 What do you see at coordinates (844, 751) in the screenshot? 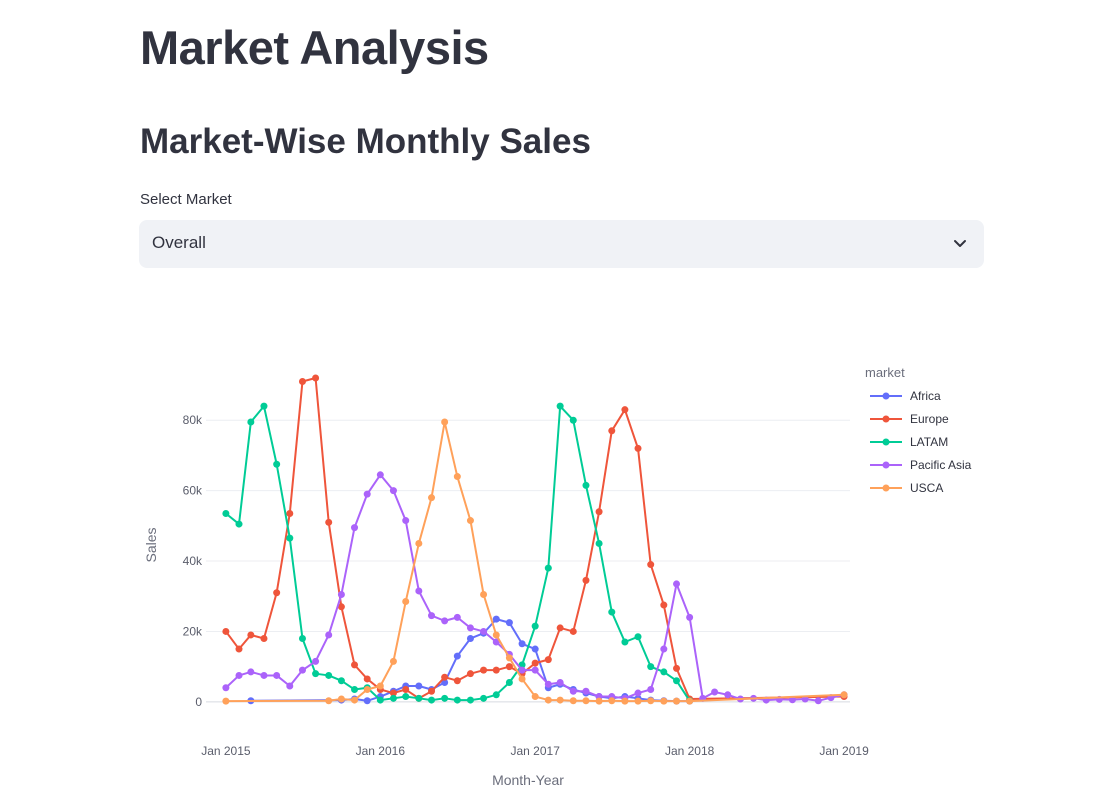
I see `x-tick-label: Jan 2019` at bounding box center [844, 751].